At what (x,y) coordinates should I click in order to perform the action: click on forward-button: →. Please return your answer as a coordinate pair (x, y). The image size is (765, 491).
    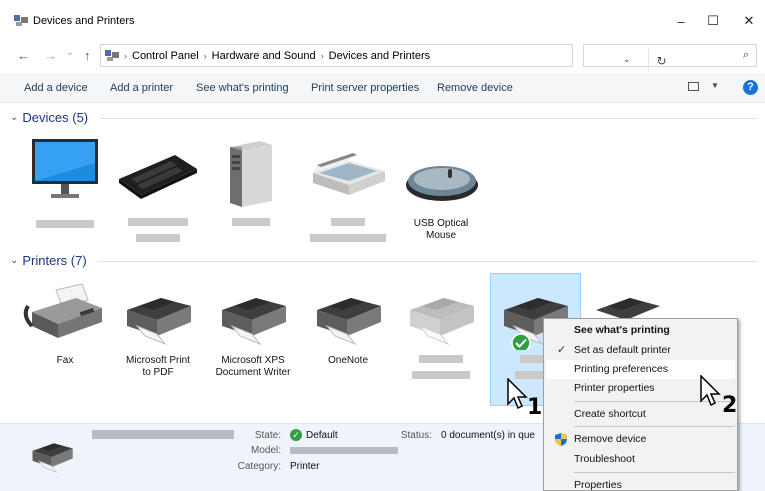
    Looking at the image, I should click on (50, 55).